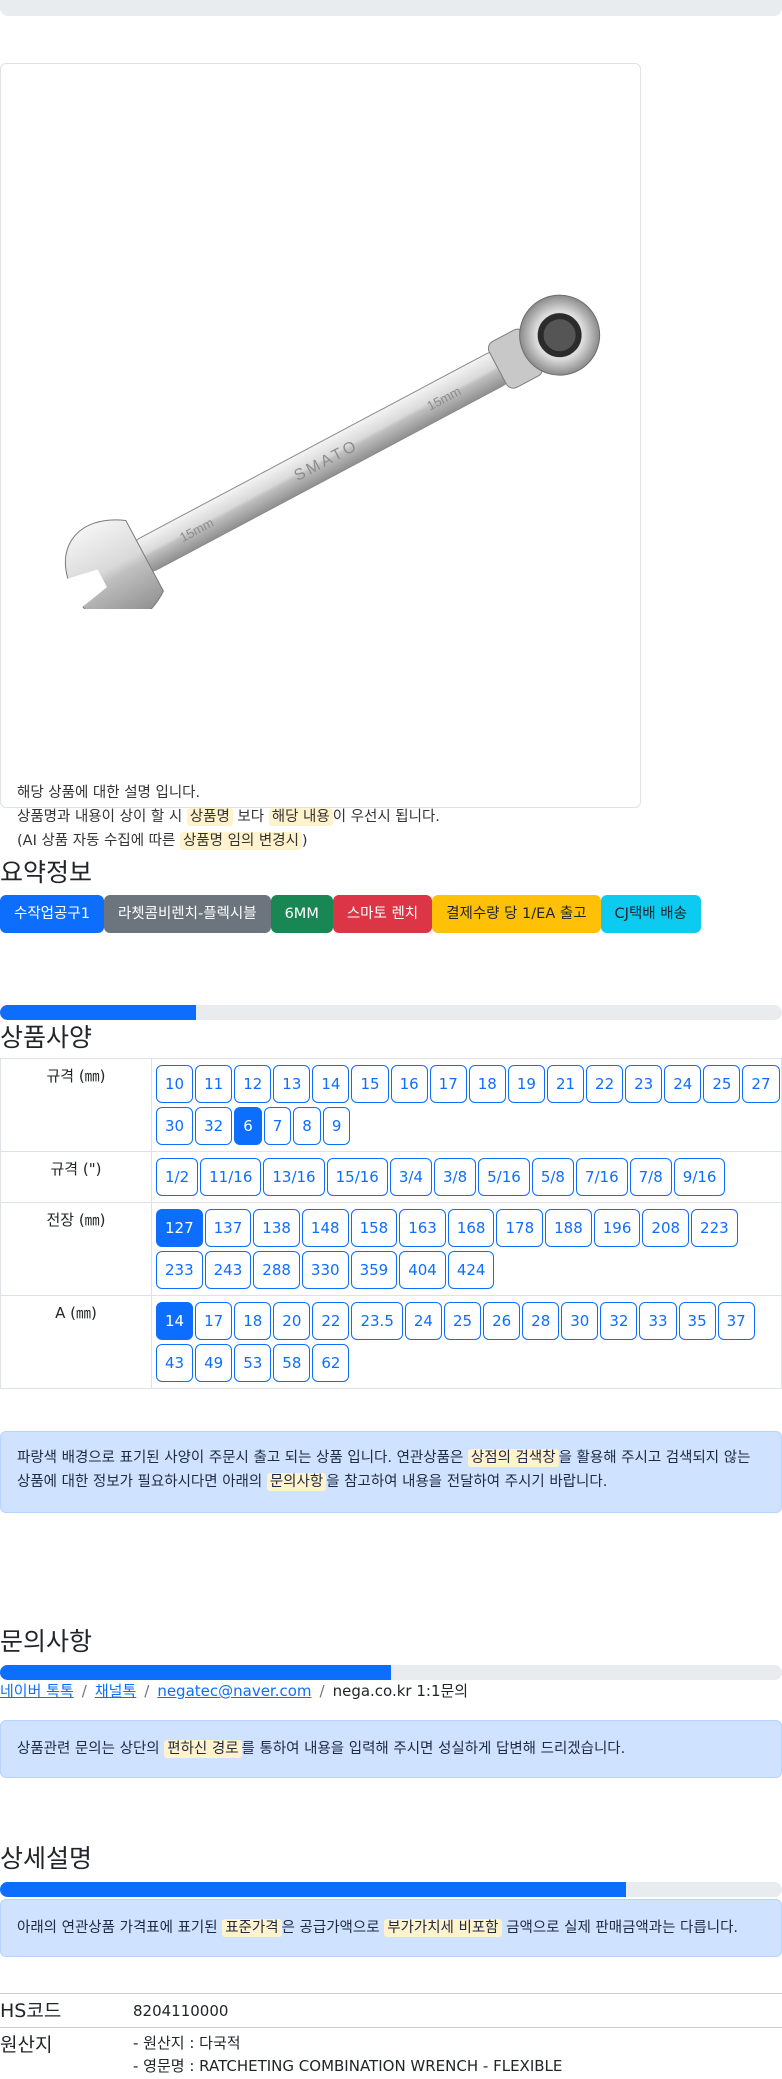 The height and width of the screenshot is (2079, 782). I want to click on spec-option-button: 11, so click(214, 1084).